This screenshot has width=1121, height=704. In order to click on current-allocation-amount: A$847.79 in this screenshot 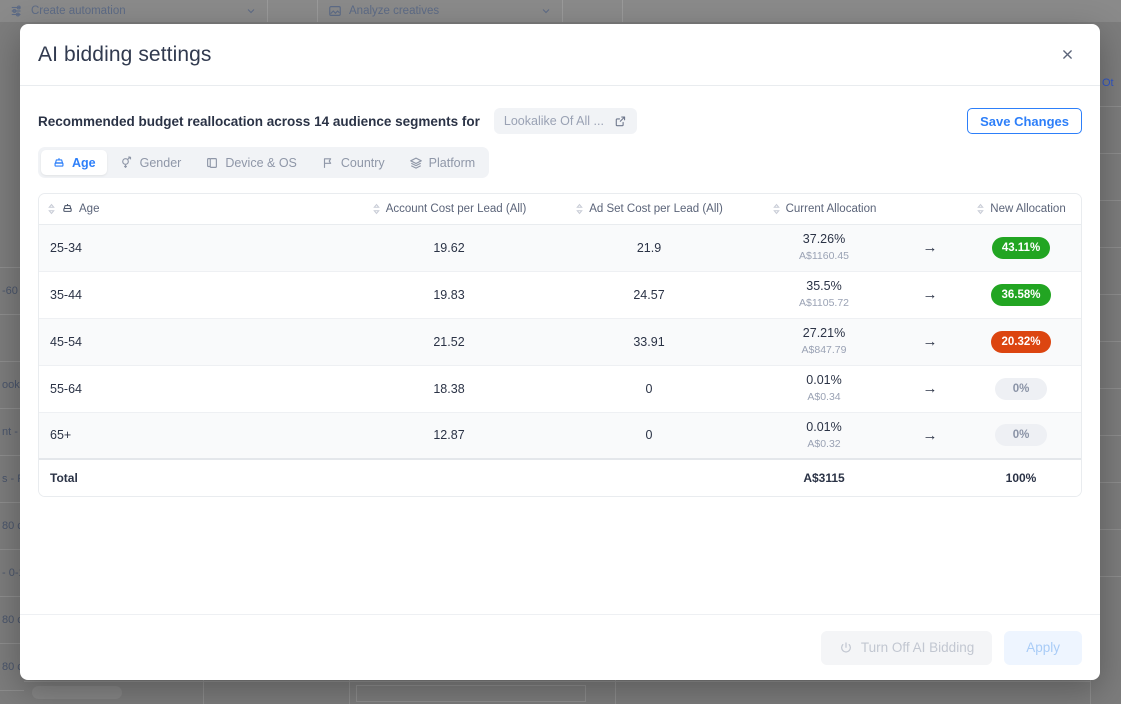, I will do `click(824, 349)`.